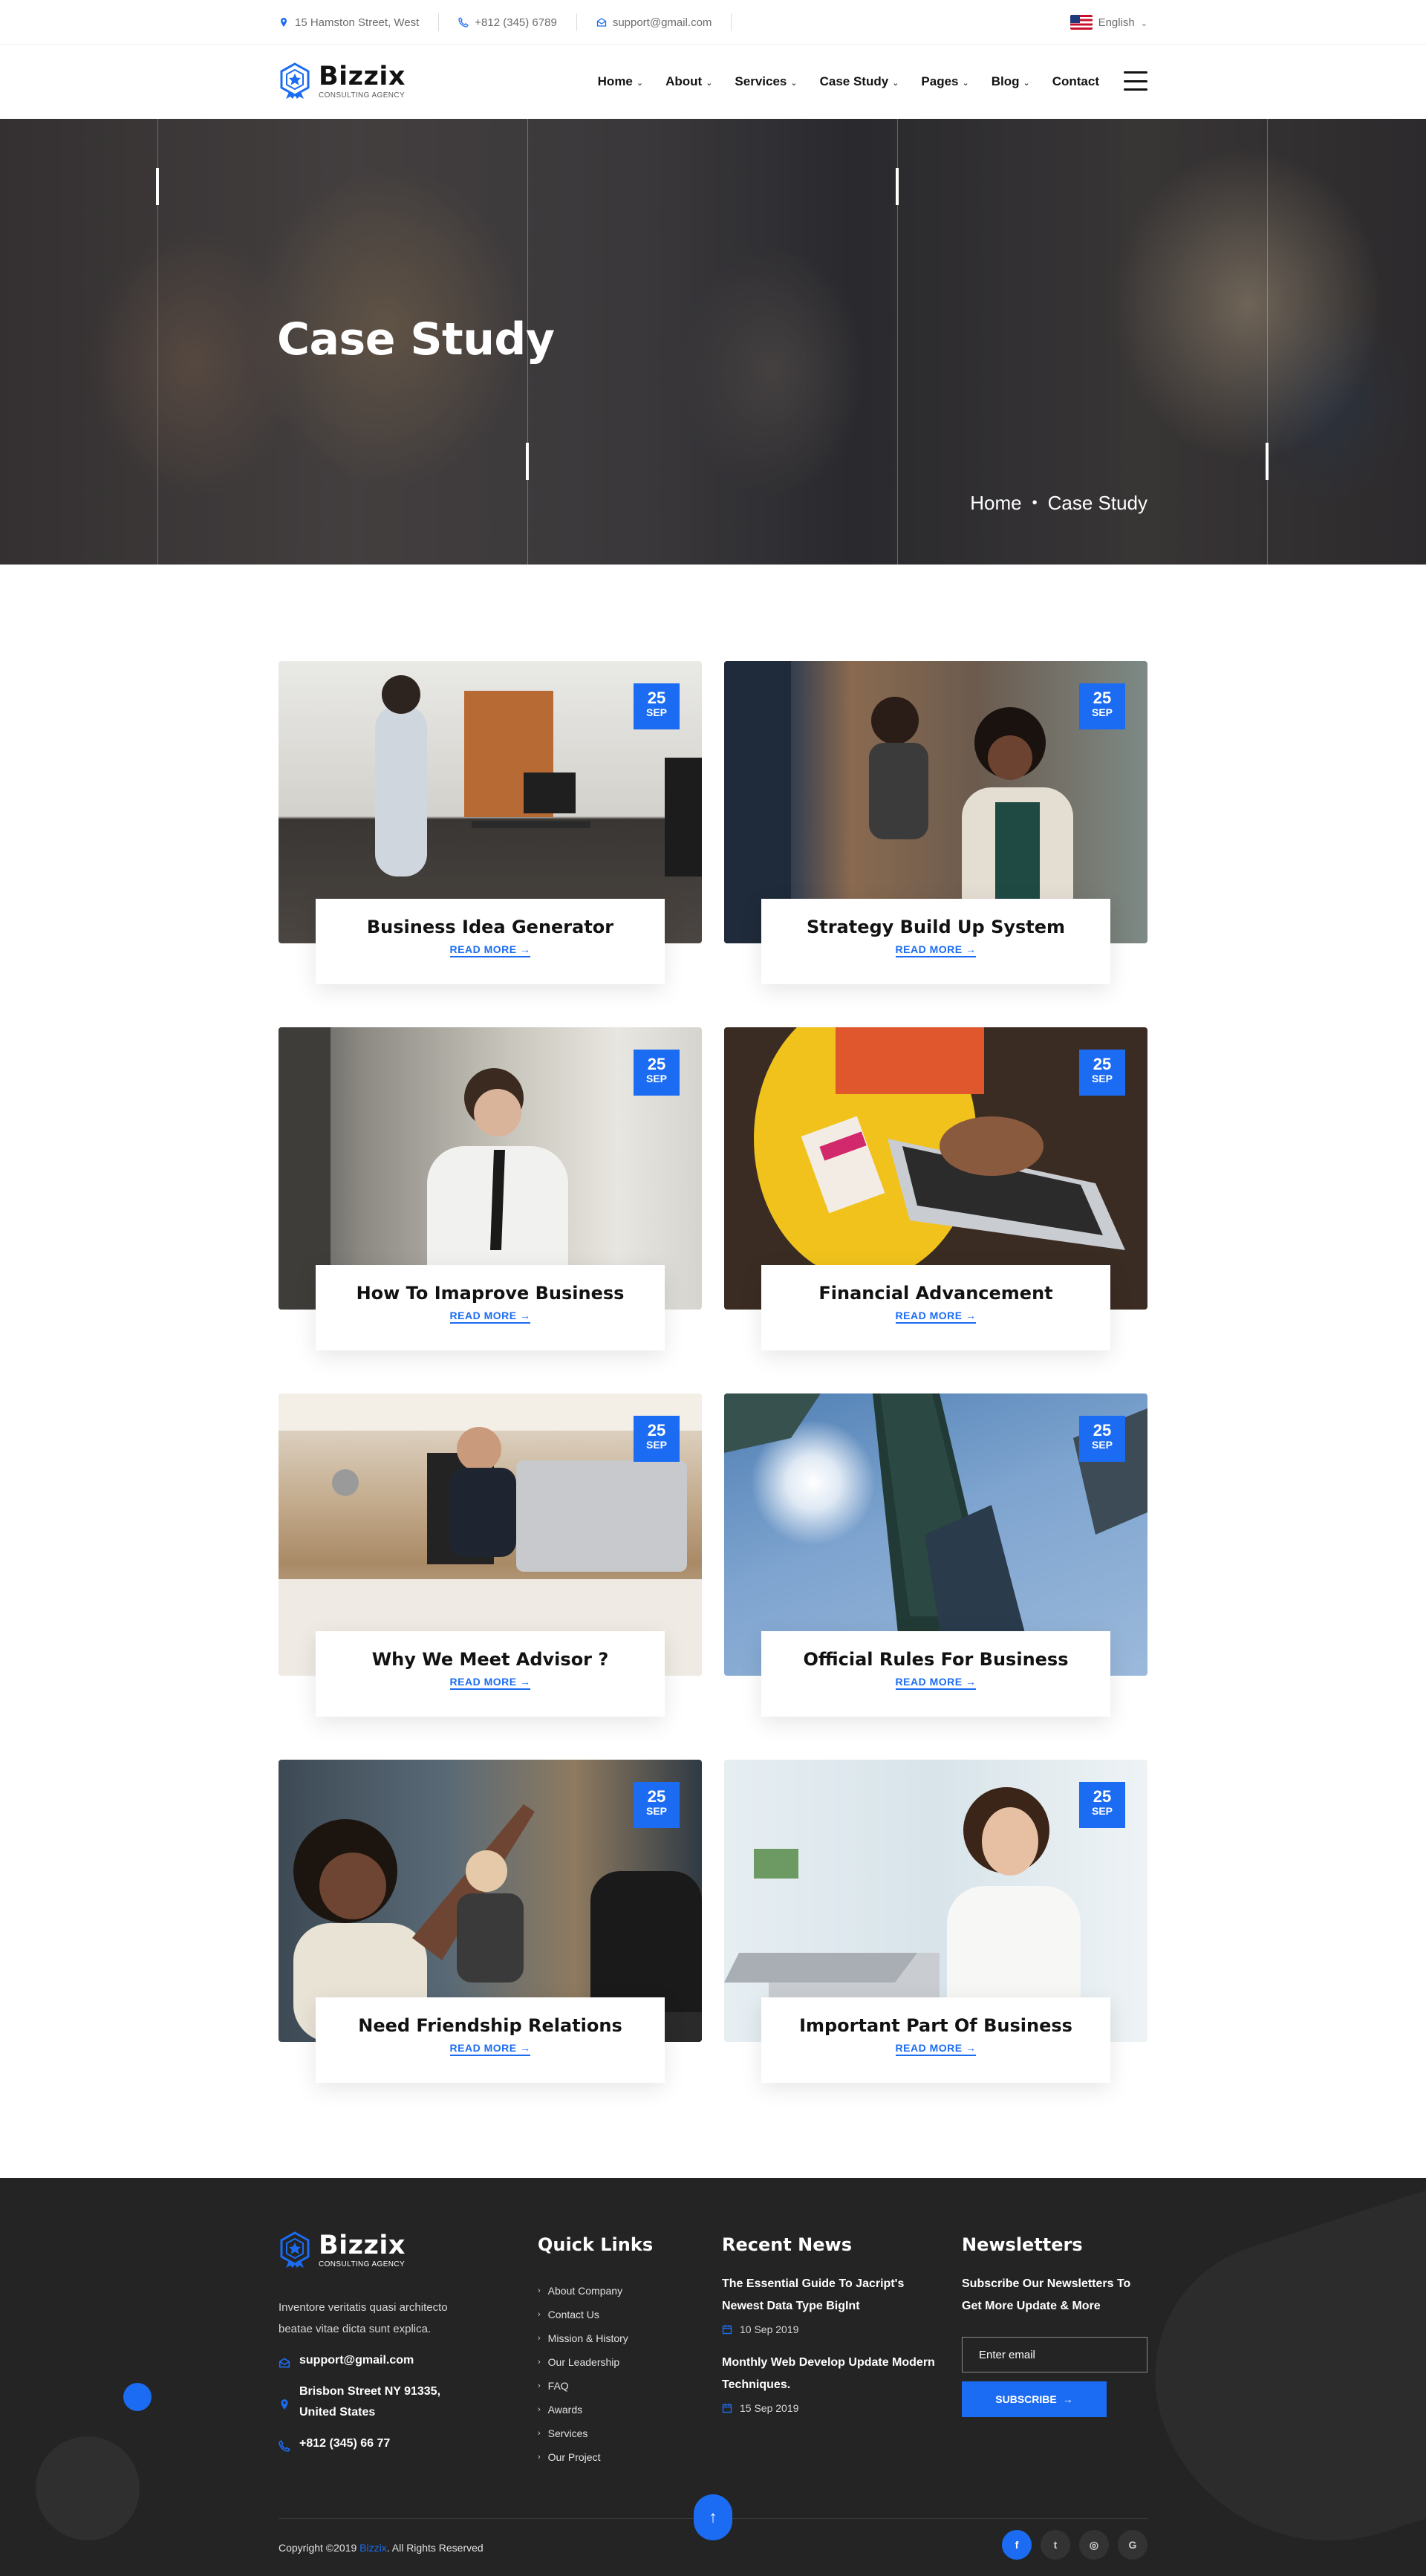 The height and width of the screenshot is (2576, 1426). Describe the element at coordinates (1094, 2545) in the screenshot. I see `instagram-icon: ◎` at that location.